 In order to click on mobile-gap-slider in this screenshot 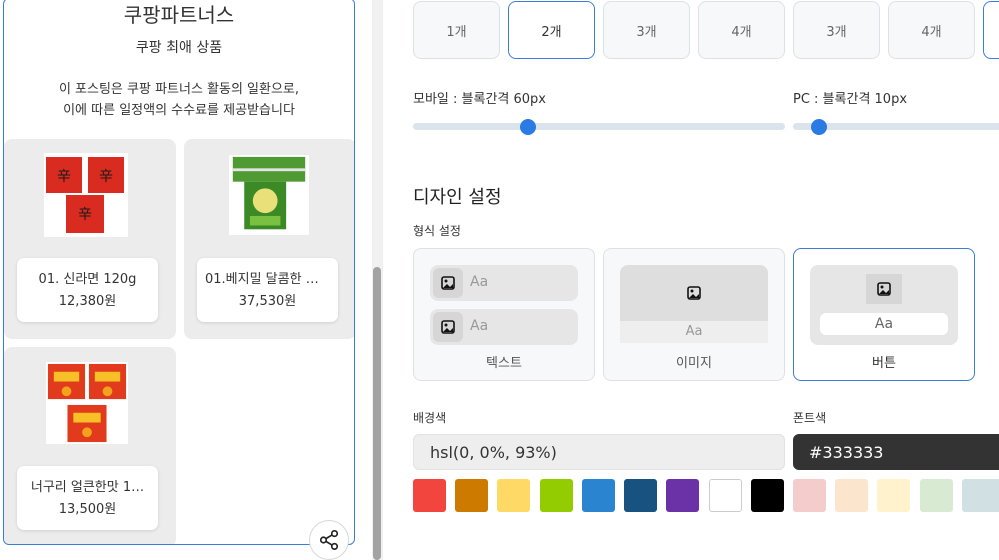, I will do `click(599, 126)`.